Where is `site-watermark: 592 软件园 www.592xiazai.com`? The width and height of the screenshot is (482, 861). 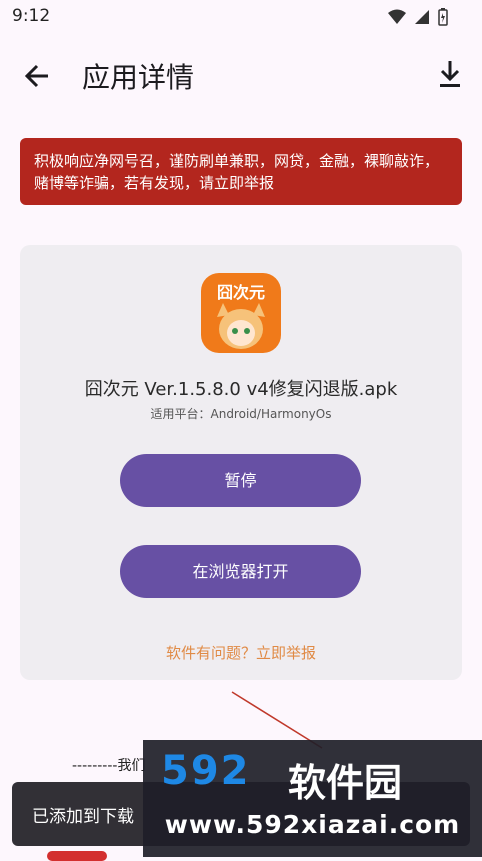
site-watermark: 592 软件园 www.592xiazai.com is located at coordinates (312, 798).